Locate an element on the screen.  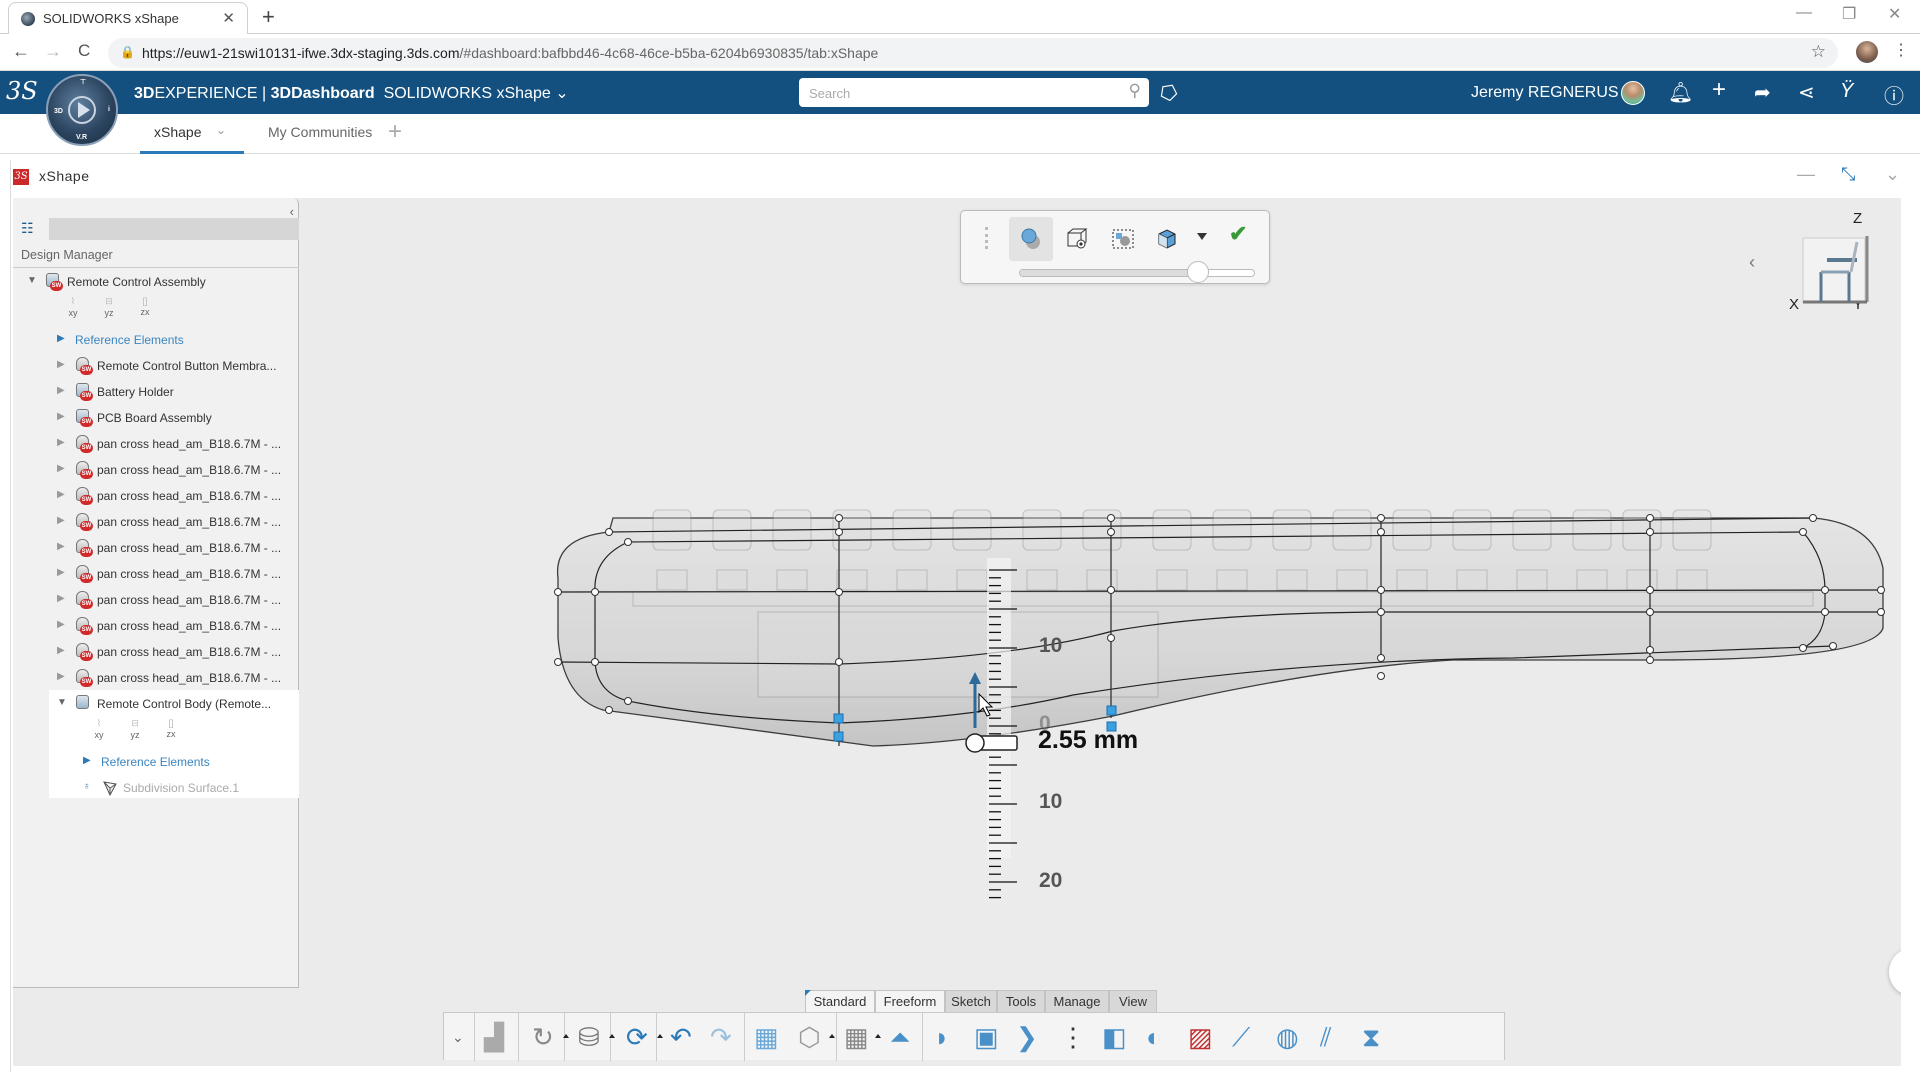
mirror-button: ◐ is located at coordinates (1158, 1037).